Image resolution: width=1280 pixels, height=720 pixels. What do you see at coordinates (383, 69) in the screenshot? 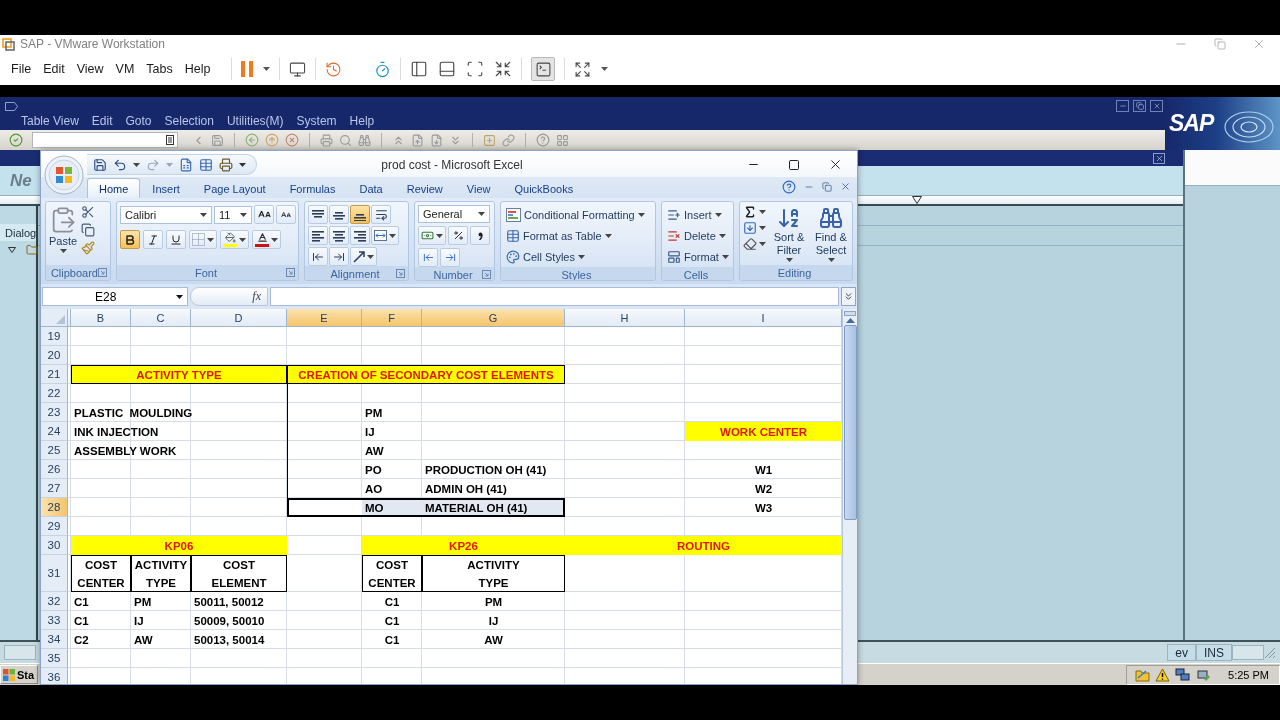
I see `timer-icon` at bounding box center [383, 69].